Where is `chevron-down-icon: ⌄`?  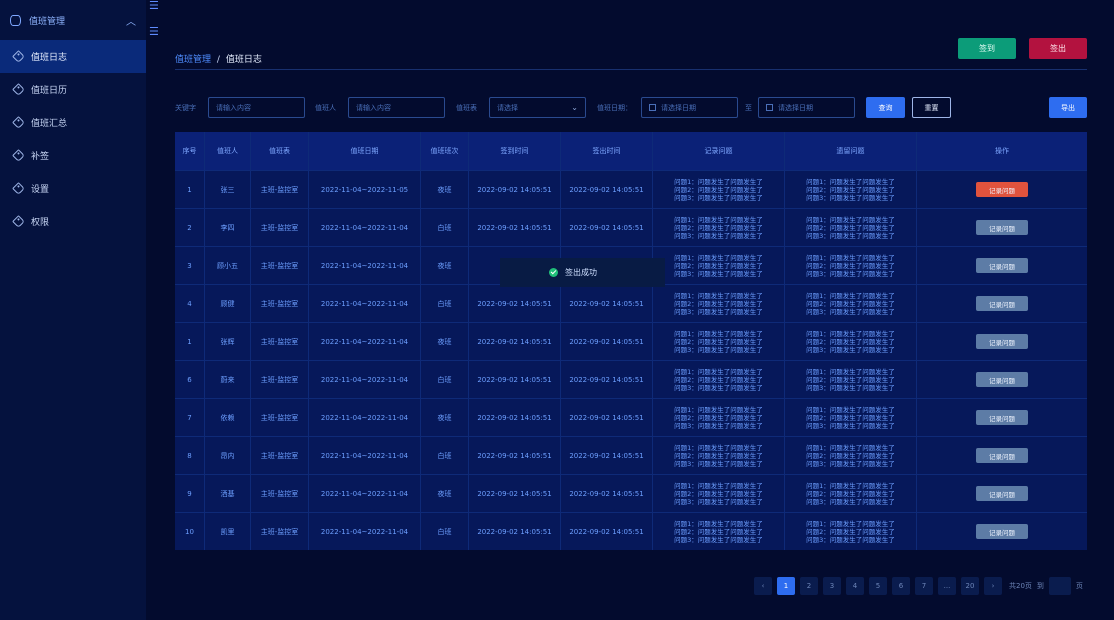
chevron-down-icon: ⌄ is located at coordinates (574, 107).